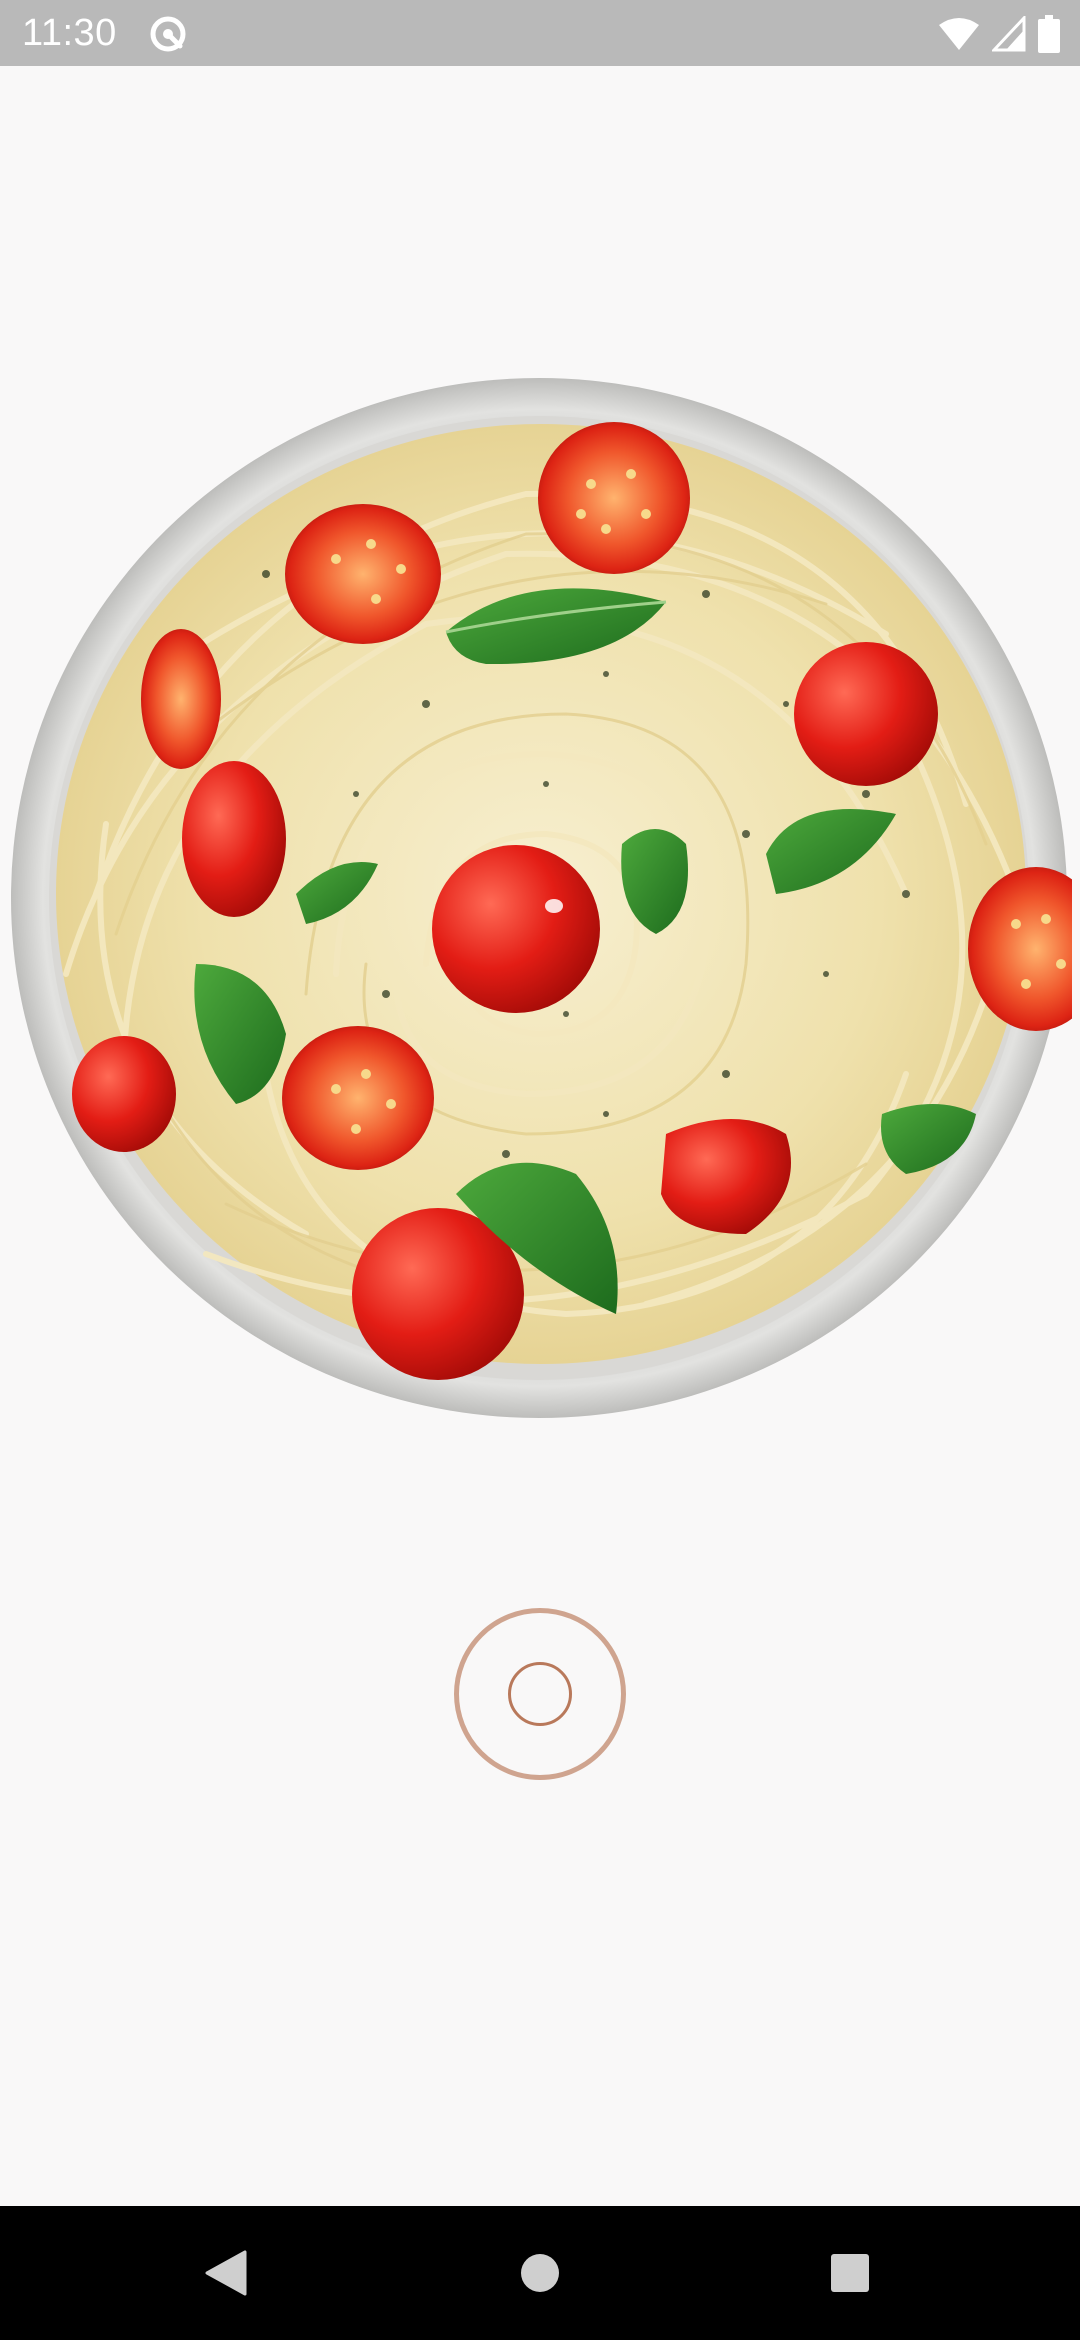 Image resolution: width=1080 pixels, height=2340 pixels. I want to click on navigation-bar, so click(540, 2273).